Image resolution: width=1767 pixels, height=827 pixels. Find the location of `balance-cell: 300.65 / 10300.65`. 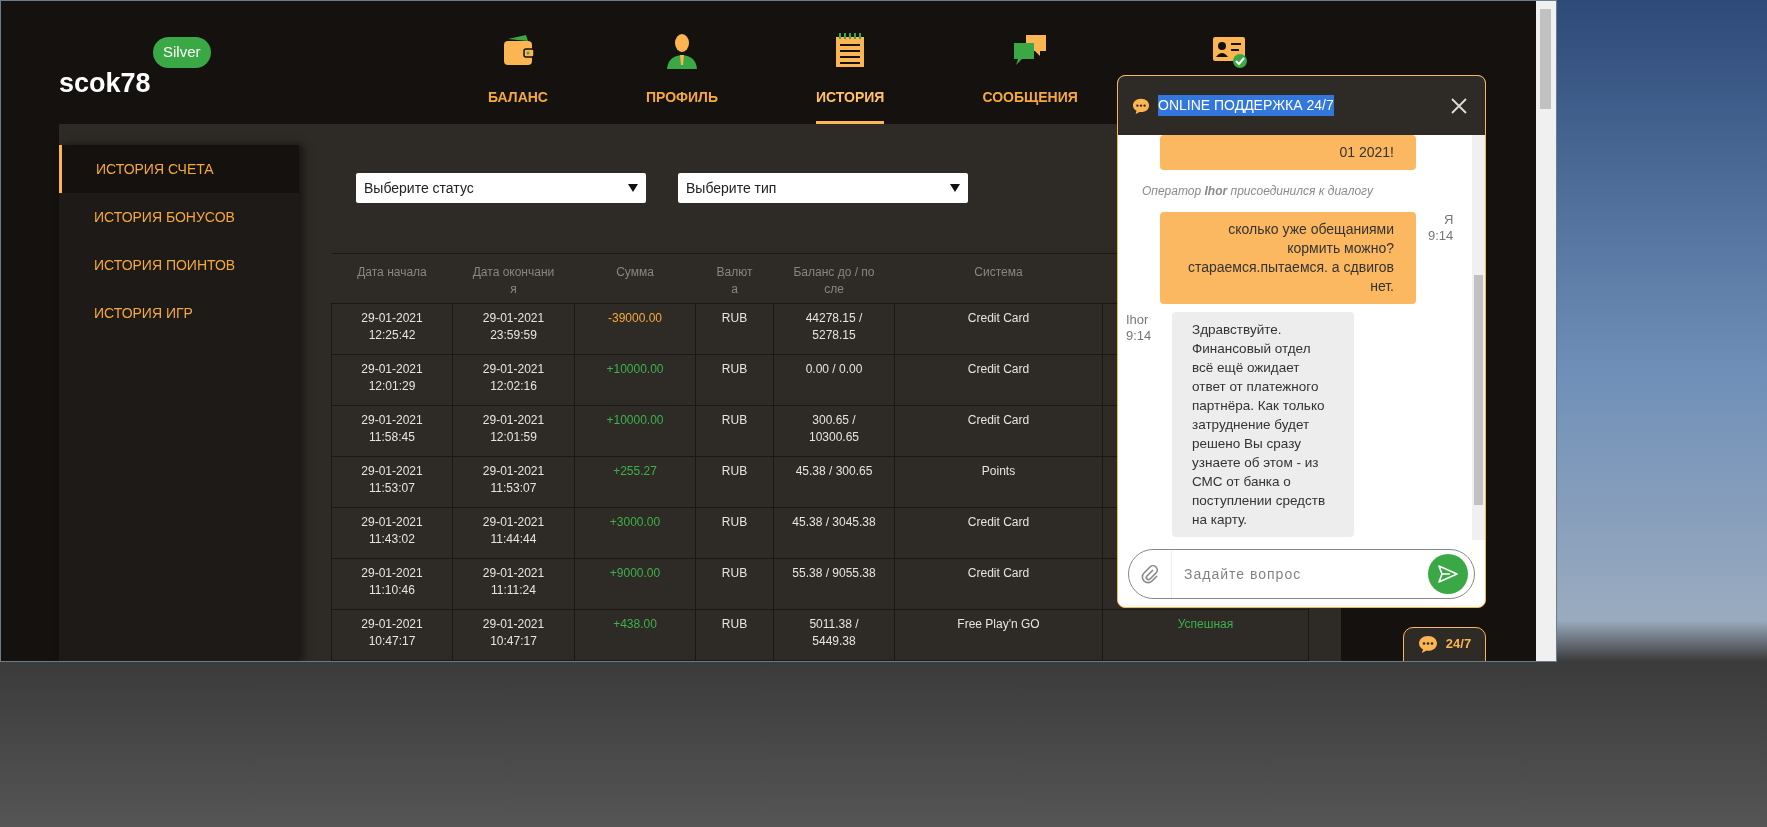

balance-cell: 300.65 / 10300.65 is located at coordinates (834, 428).